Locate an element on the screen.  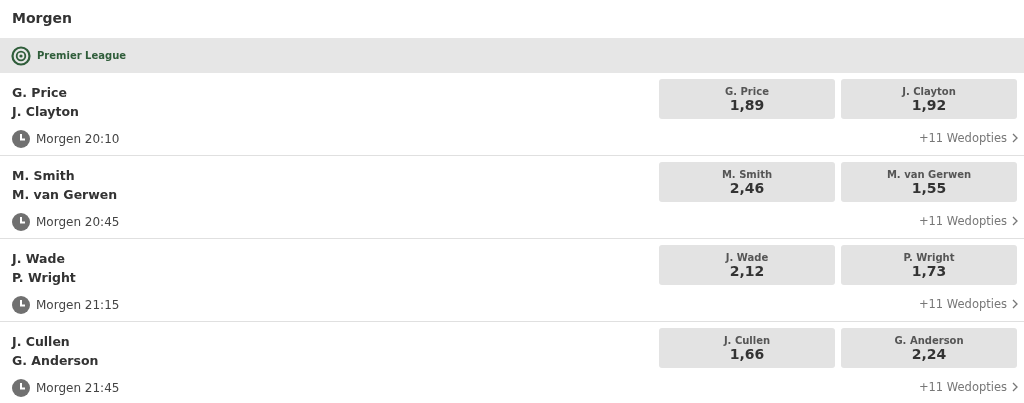
match-time: Morgen 21:15 is located at coordinates (78, 305).